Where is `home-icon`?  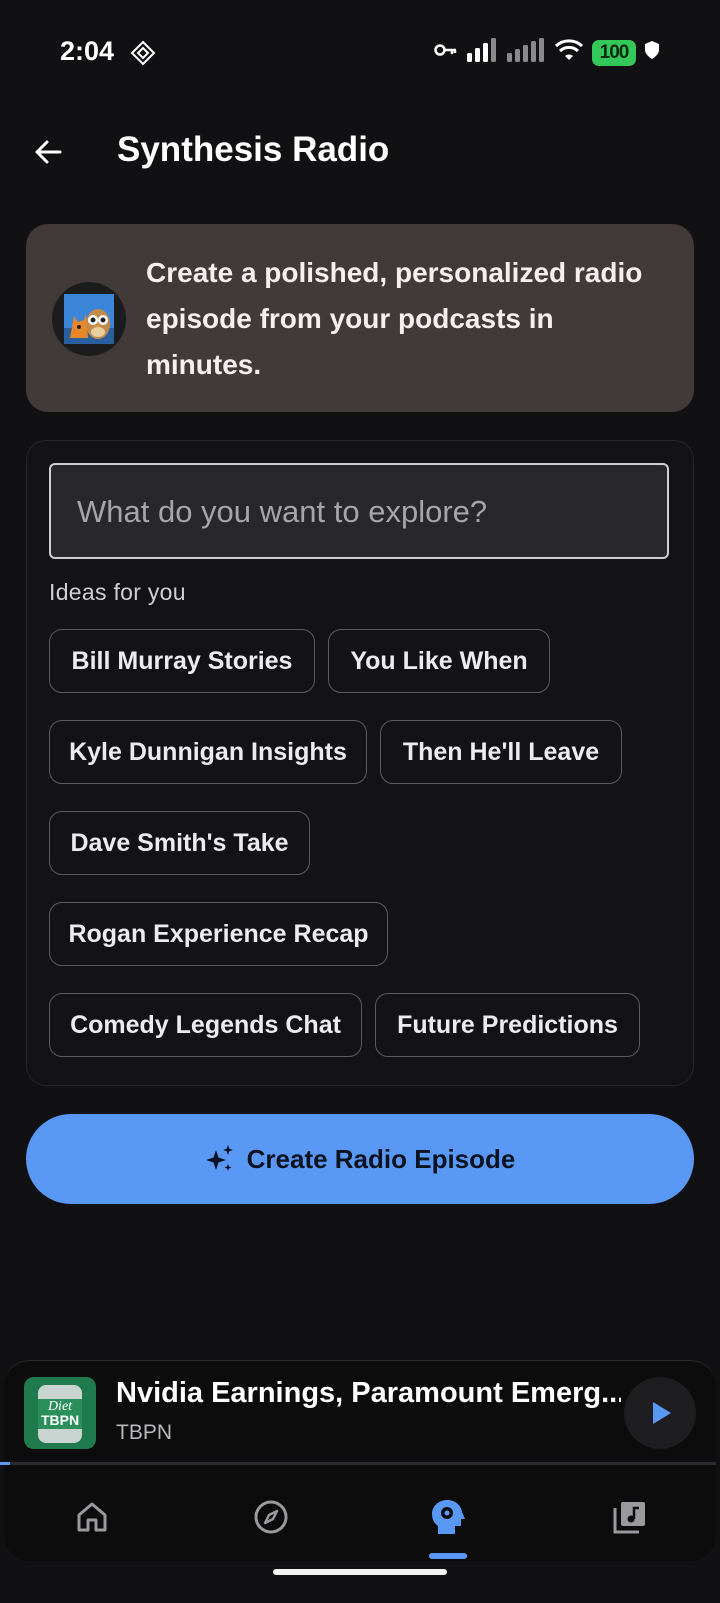 home-icon is located at coordinates (92, 1517).